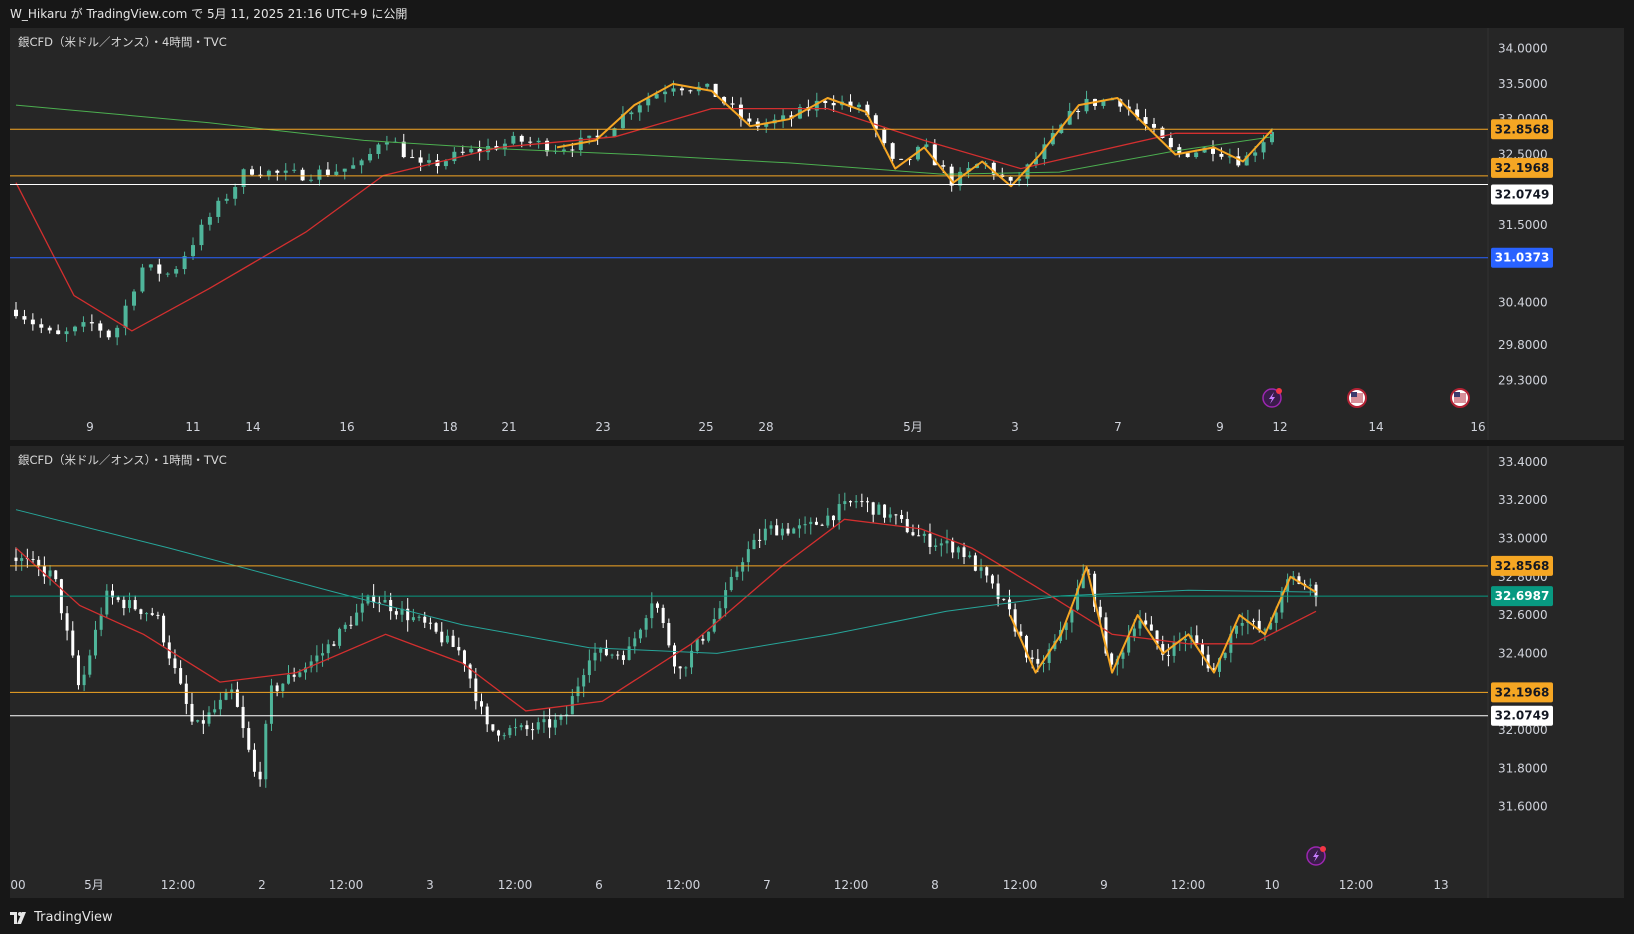 This screenshot has height=934, width=1634. Describe the element at coordinates (94, 885) in the screenshot. I see `x-tick-label: 5月` at that location.